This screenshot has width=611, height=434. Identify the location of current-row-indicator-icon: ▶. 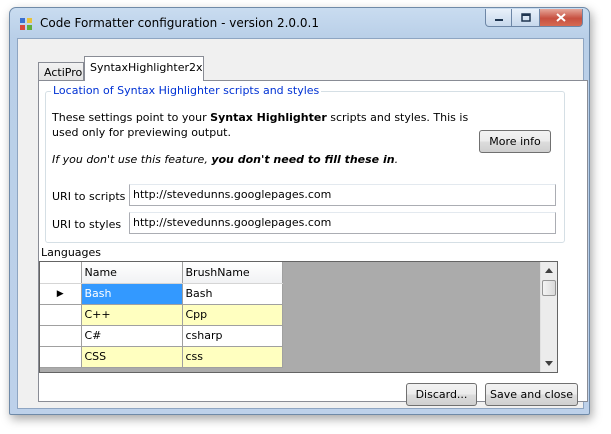
(61, 294).